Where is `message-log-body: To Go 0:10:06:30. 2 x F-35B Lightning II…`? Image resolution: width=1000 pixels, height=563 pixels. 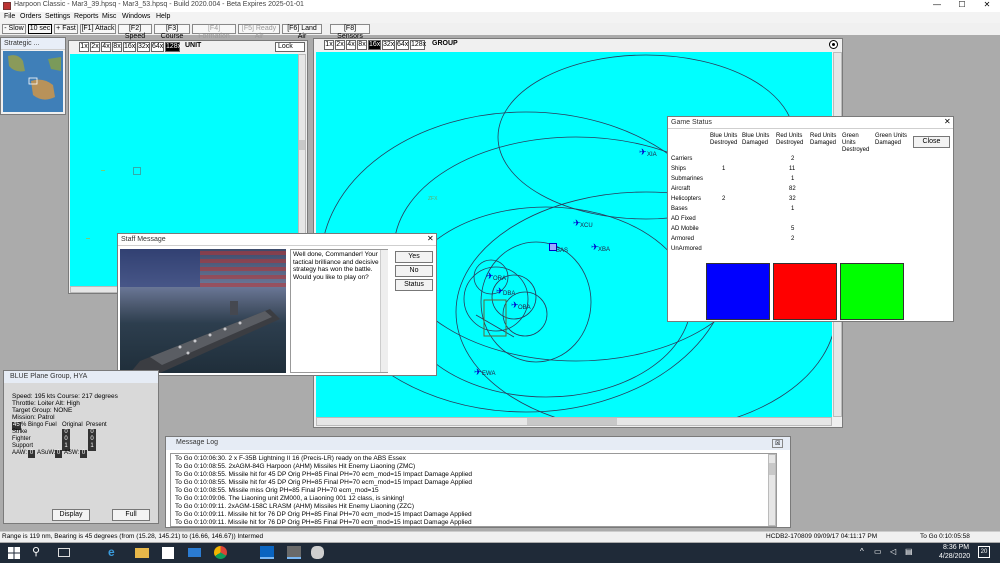 message-log-body: To Go 0:10:06:30. 2 x F-35B Lightning II… is located at coordinates (473, 490).